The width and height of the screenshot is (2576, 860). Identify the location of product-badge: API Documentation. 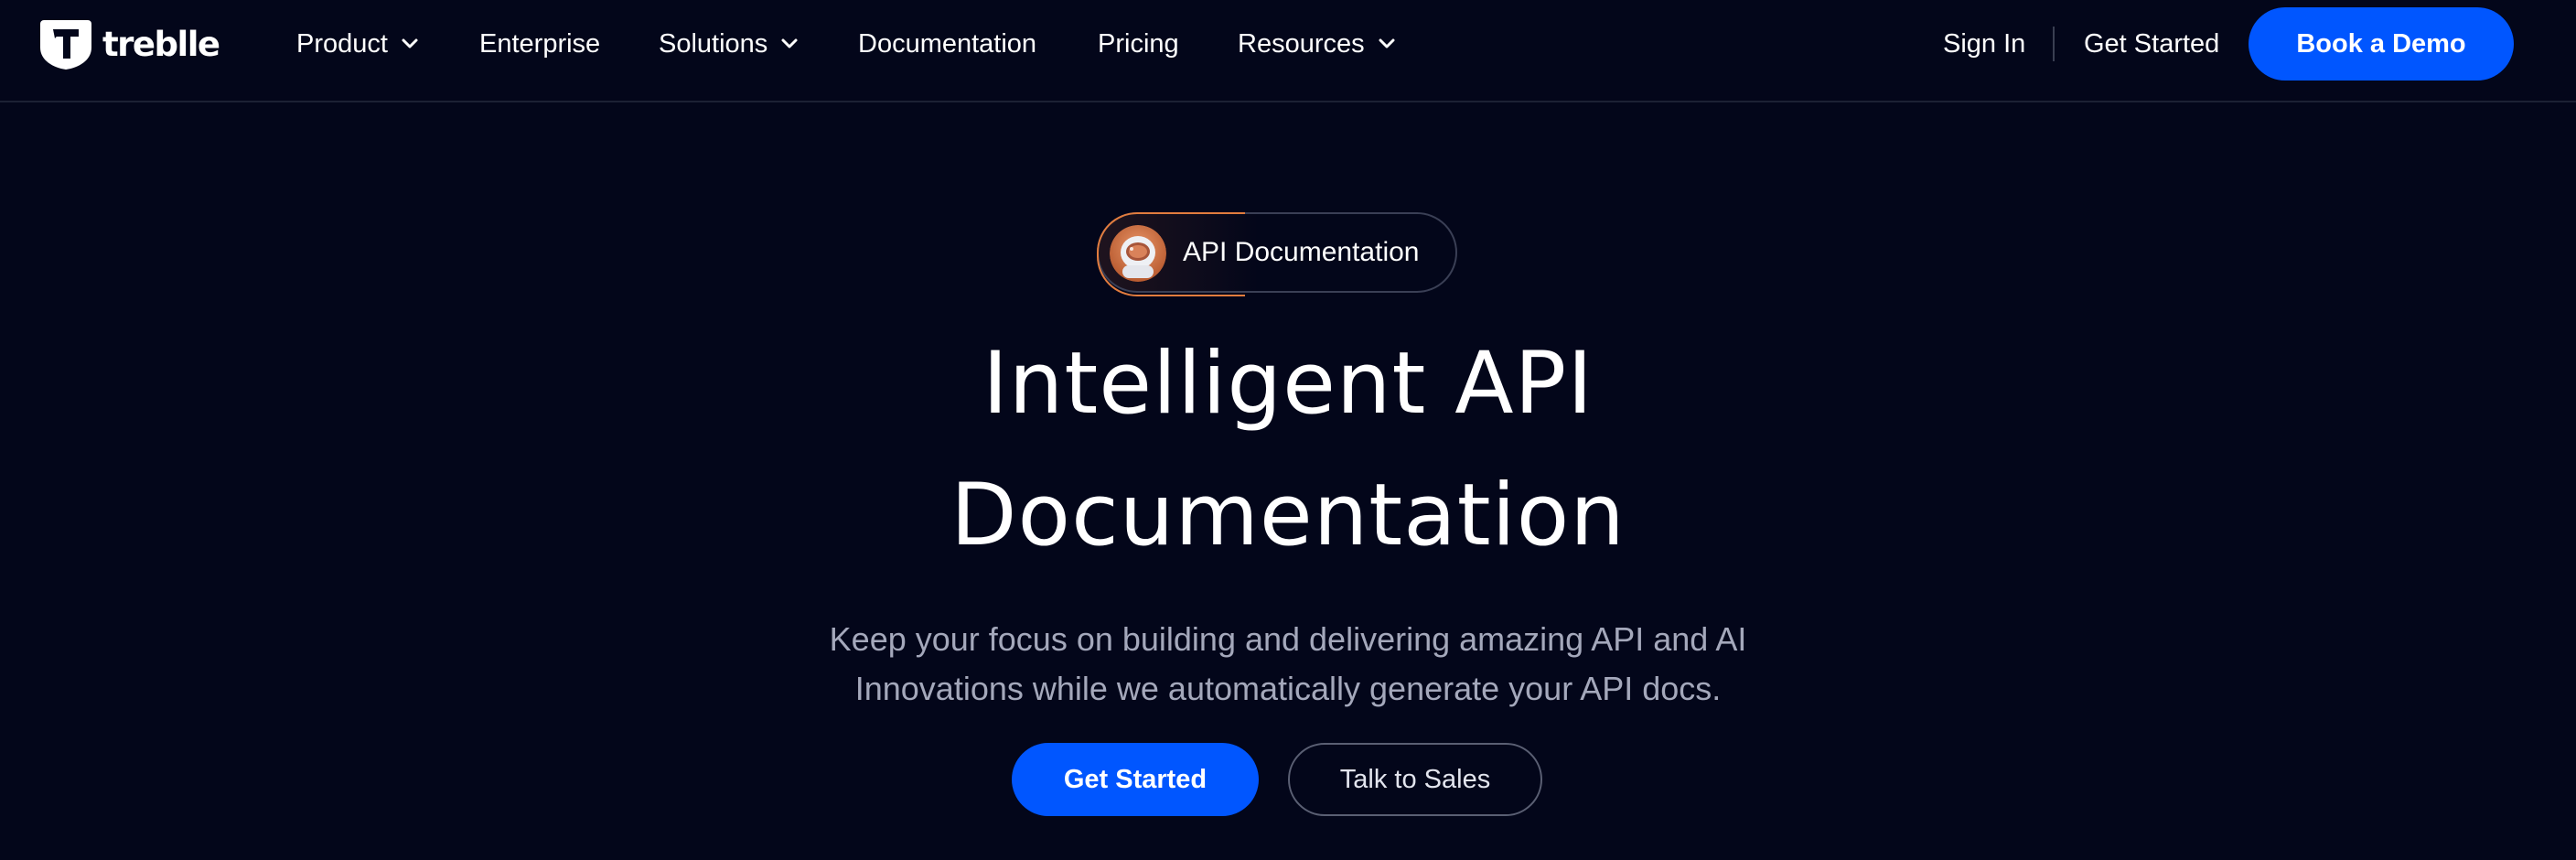
(1277, 254).